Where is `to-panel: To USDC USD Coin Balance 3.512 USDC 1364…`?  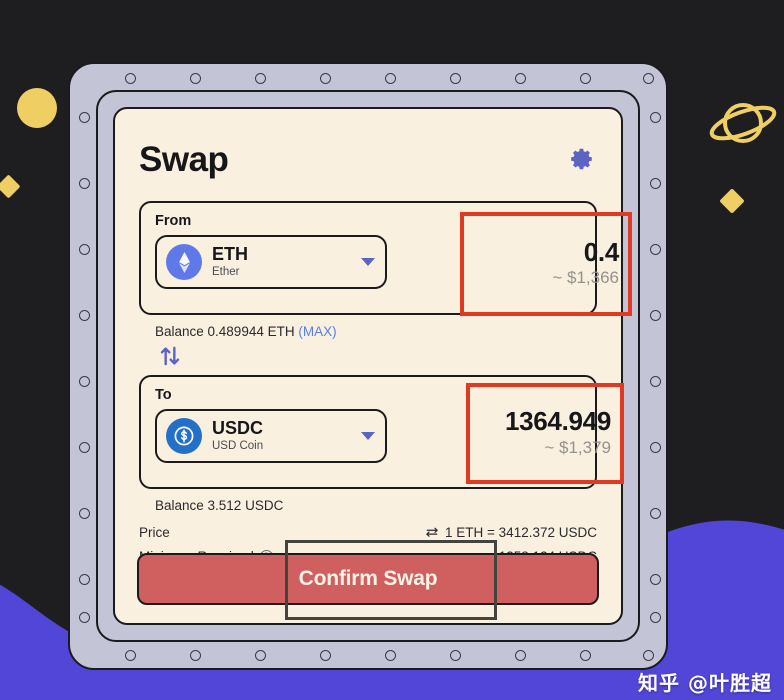 to-panel: To USDC USD Coin Balance 3.512 USDC 1364… is located at coordinates (381, 444).